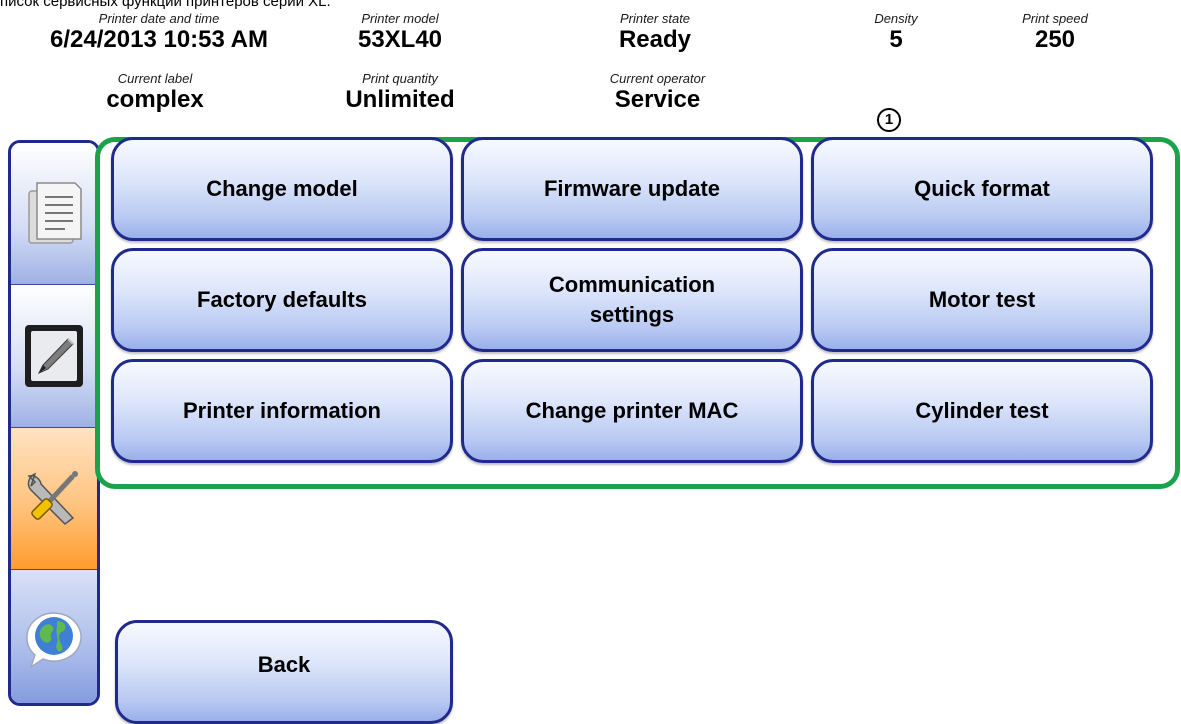  I want to click on print-speed-label: Print speed, so click(1055, 18).